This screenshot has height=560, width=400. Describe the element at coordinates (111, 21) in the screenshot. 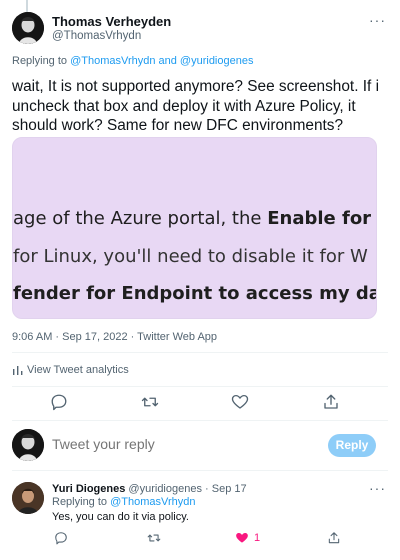

I see `author-name: Thomas Verheyden` at that location.